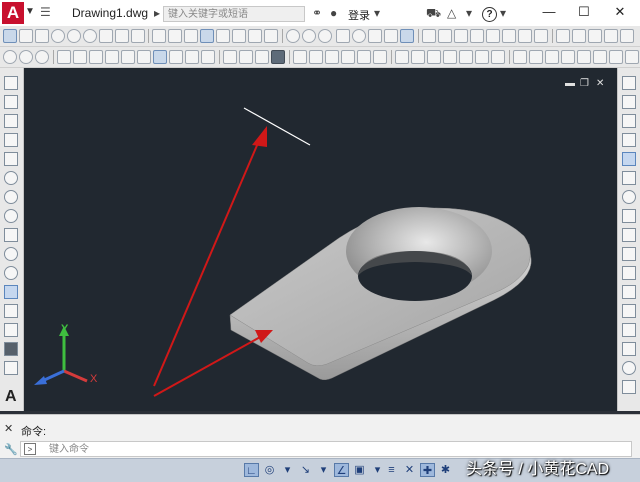  What do you see at coordinates (629, 159) in the screenshot?
I see `array-icon` at bounding box center [629, 159].